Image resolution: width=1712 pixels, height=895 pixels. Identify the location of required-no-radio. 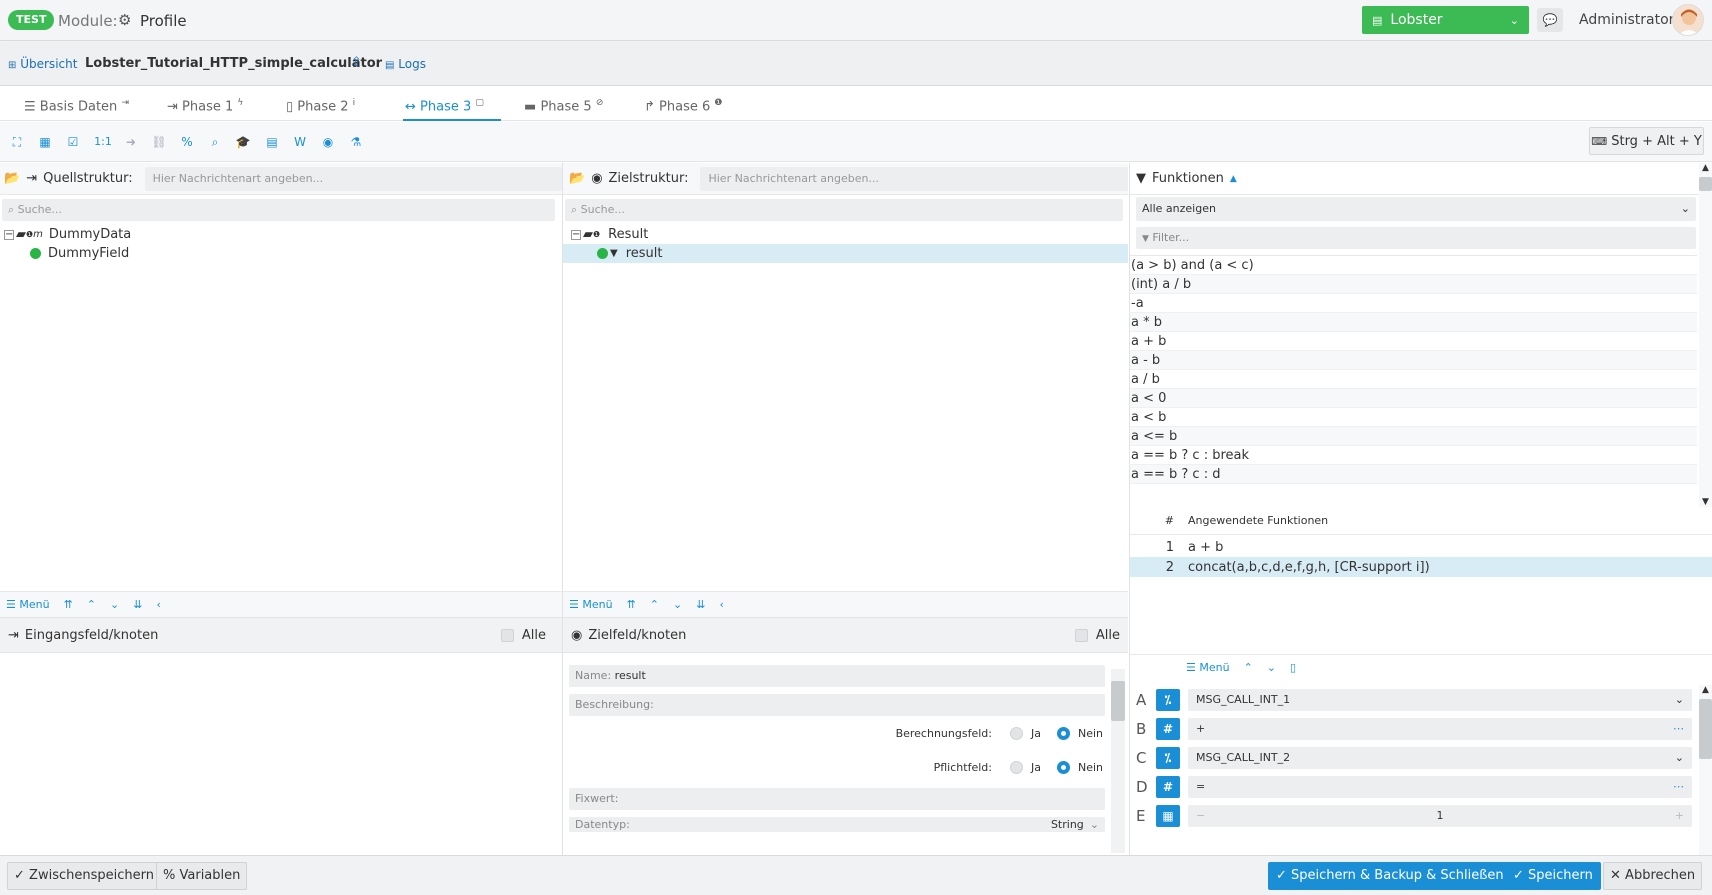
(1063, 767).